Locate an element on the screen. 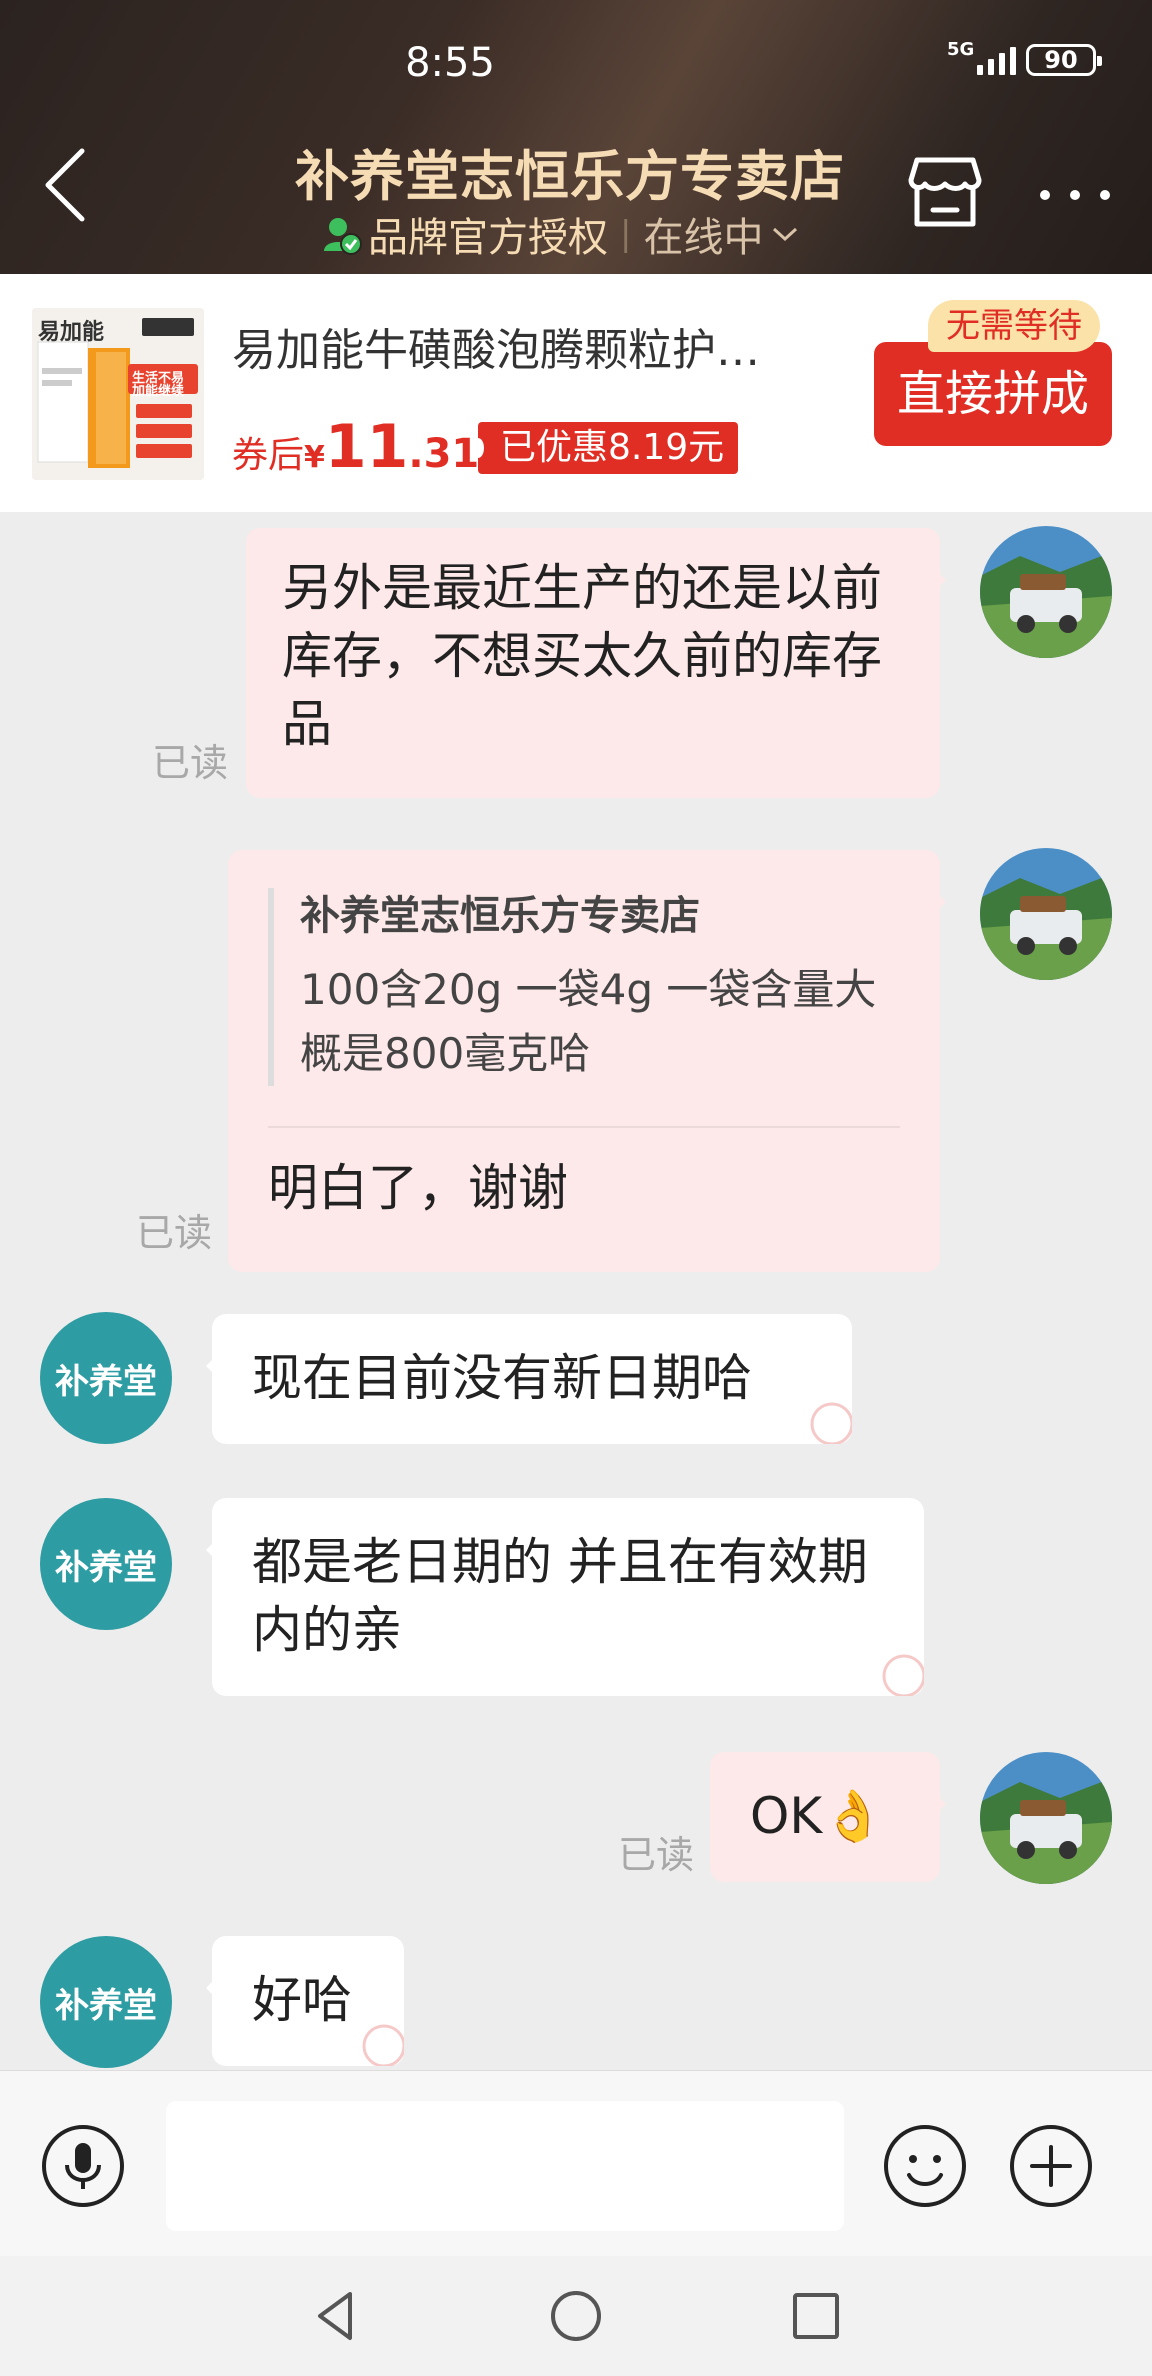 This screenshot has width=1152, height=2376. back-button is located at coordinates (65, 185).